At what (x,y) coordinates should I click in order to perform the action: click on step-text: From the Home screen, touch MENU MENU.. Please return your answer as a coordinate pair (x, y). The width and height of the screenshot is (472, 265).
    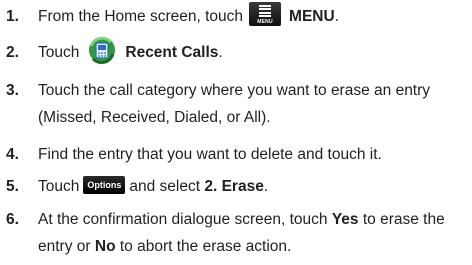
    Looking at the image, I should click on (253, 15).